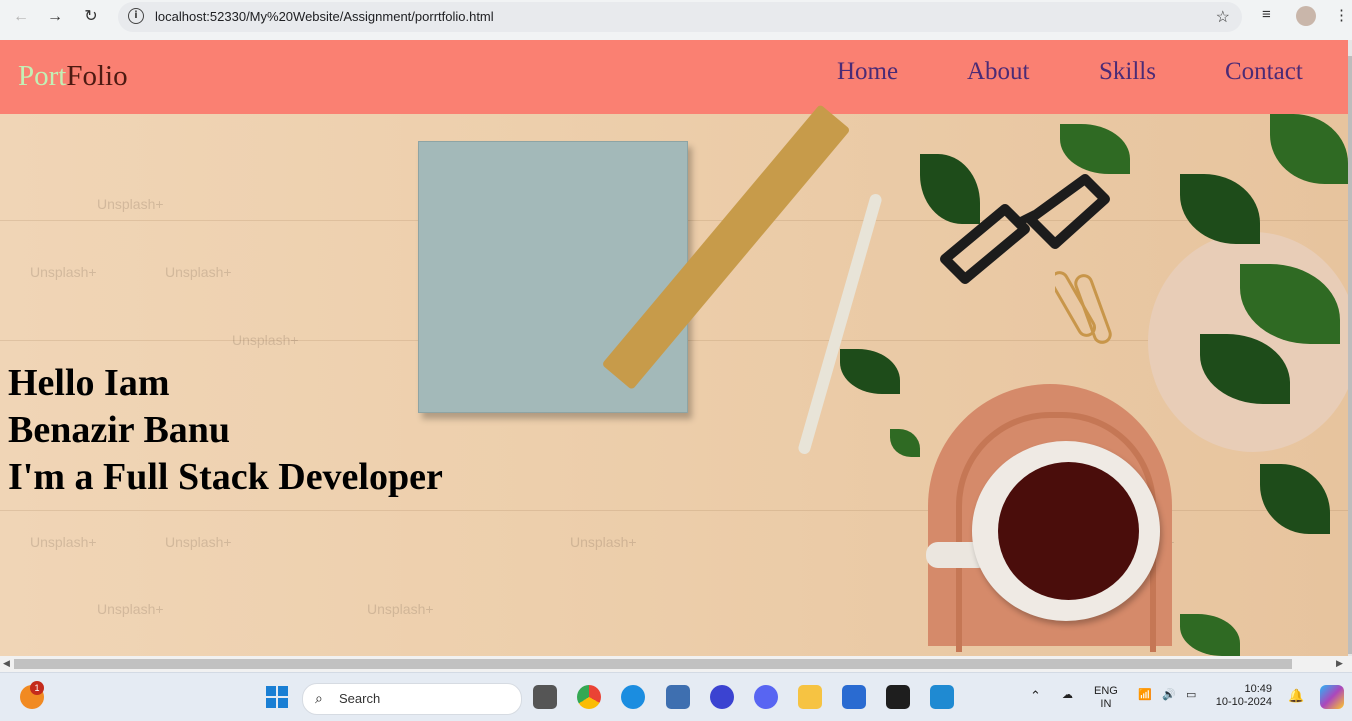 The image size is (1352, 721). I want to click on clock: 10:49 10-10-2024, so click(1243, 696).